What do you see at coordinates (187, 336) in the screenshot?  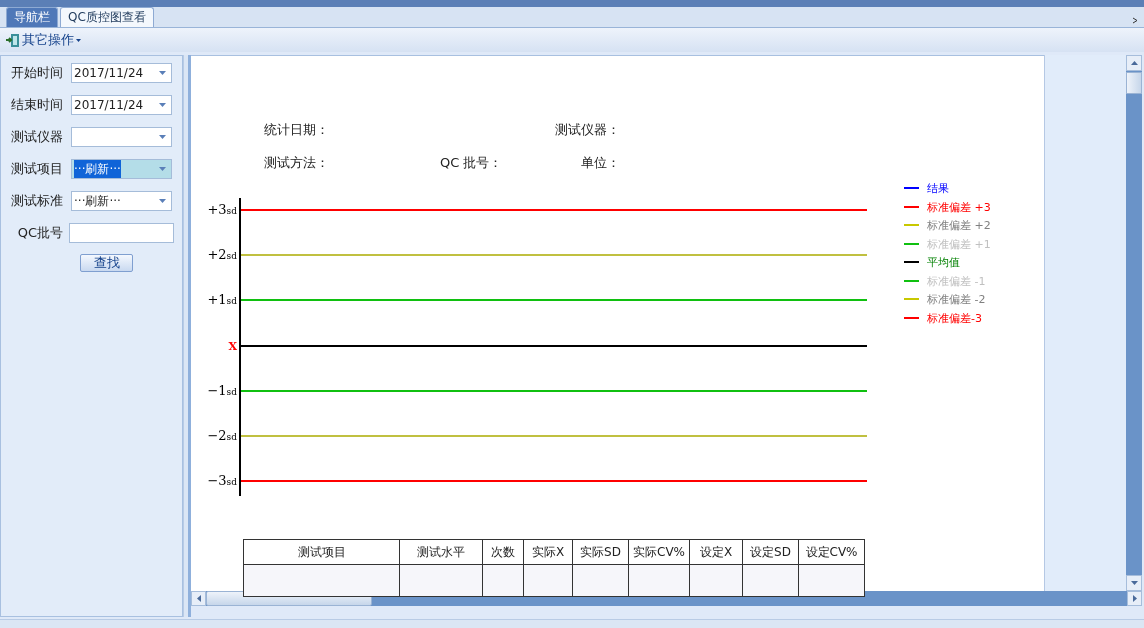 I see `splitter-handle` at bounding box center [187, 336].